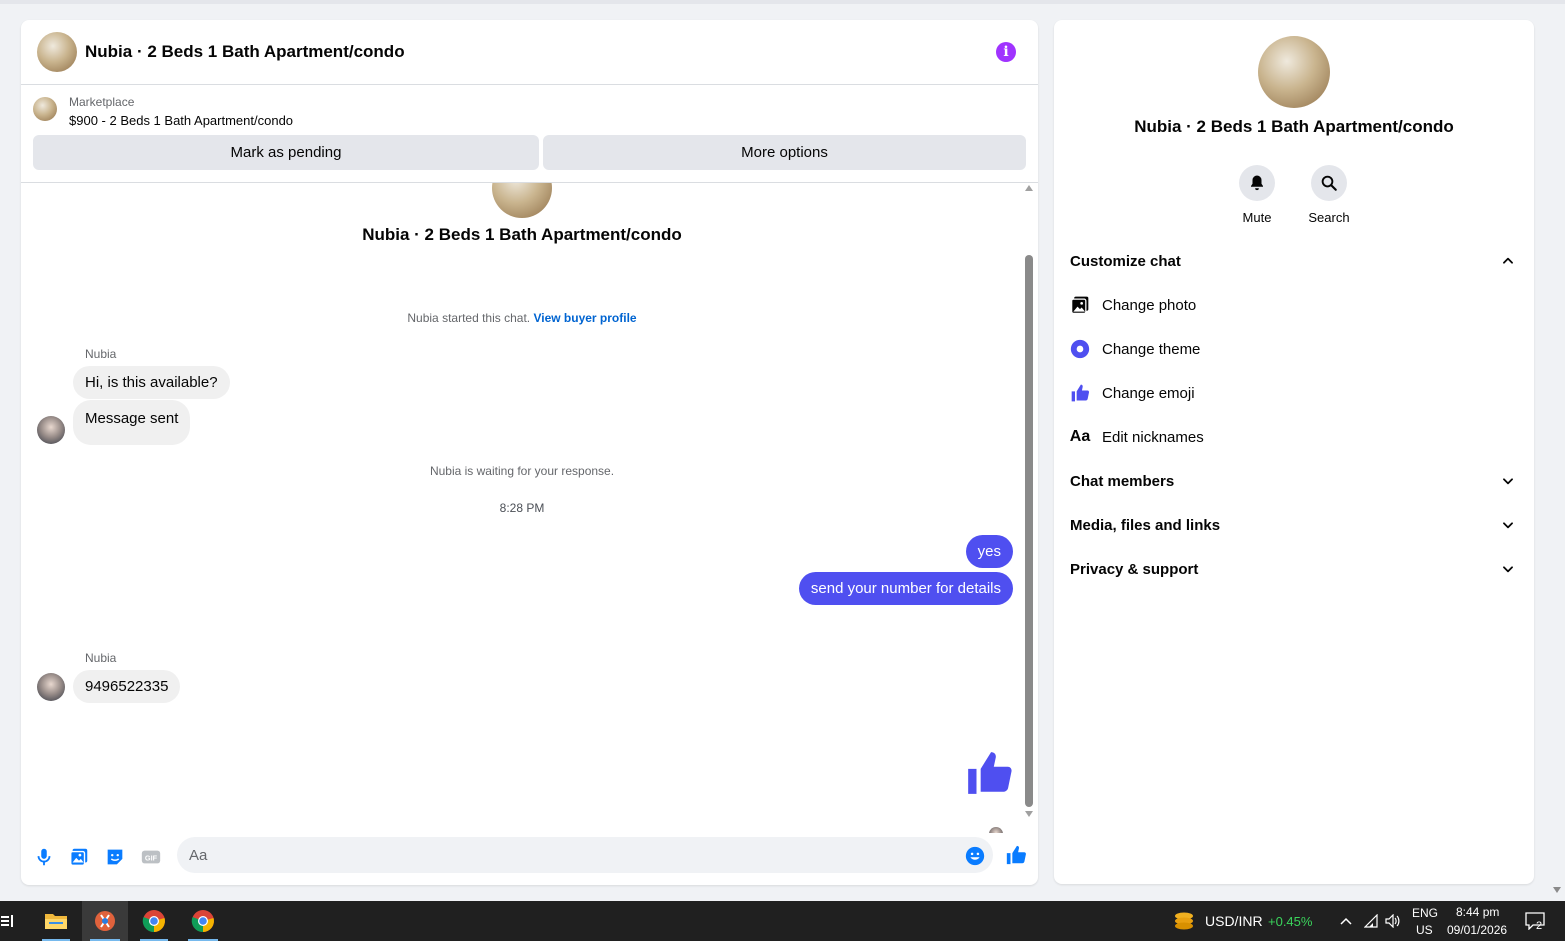 The image size is (1565, 941). I want to click on change-emoji-option: Change emoji, so click(1294, 393).